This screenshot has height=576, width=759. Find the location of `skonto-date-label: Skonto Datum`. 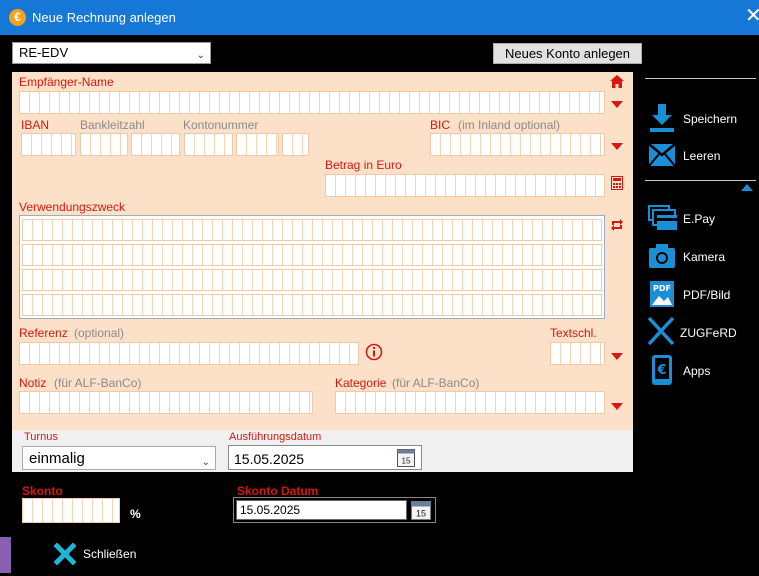

skonto-date-label: Skonto Datum is located at coordinates (278, 491).